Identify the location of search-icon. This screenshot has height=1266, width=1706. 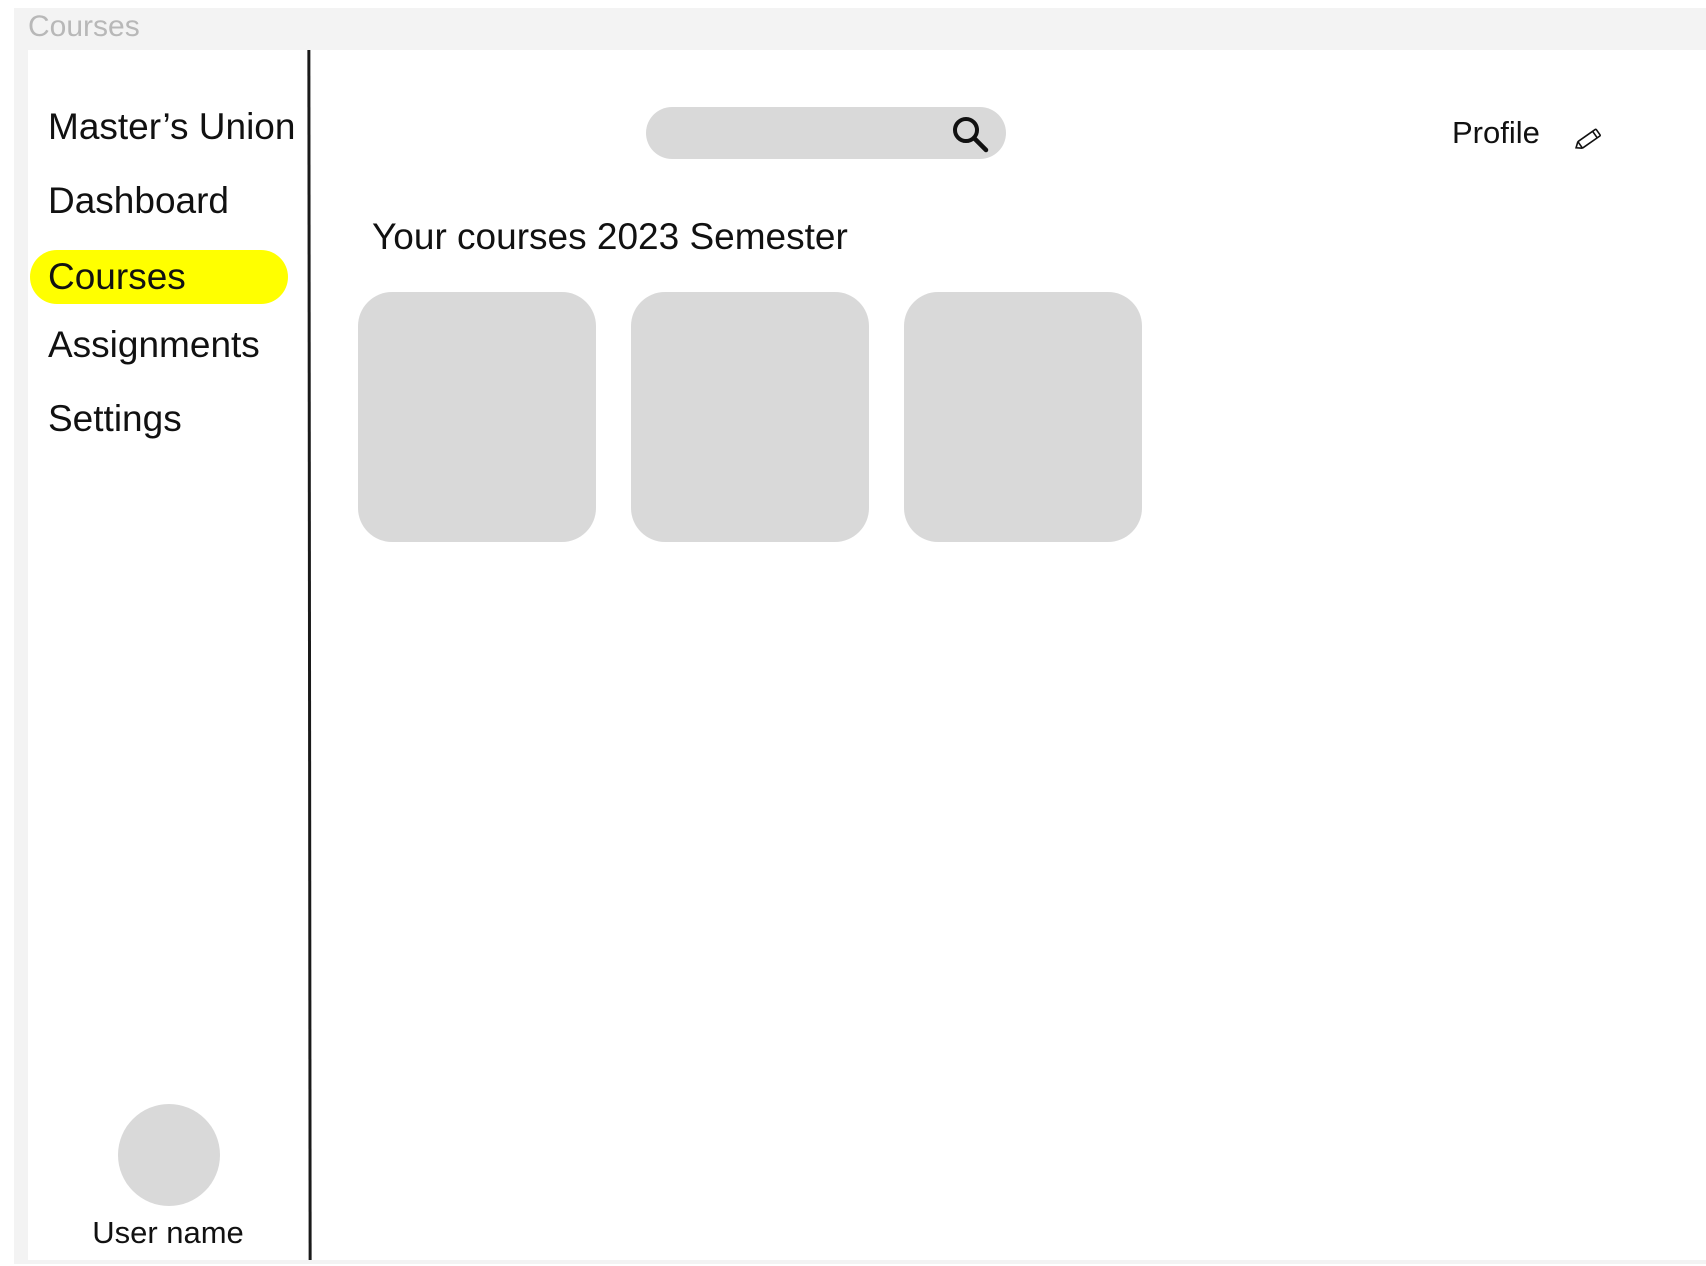
(970, 134).